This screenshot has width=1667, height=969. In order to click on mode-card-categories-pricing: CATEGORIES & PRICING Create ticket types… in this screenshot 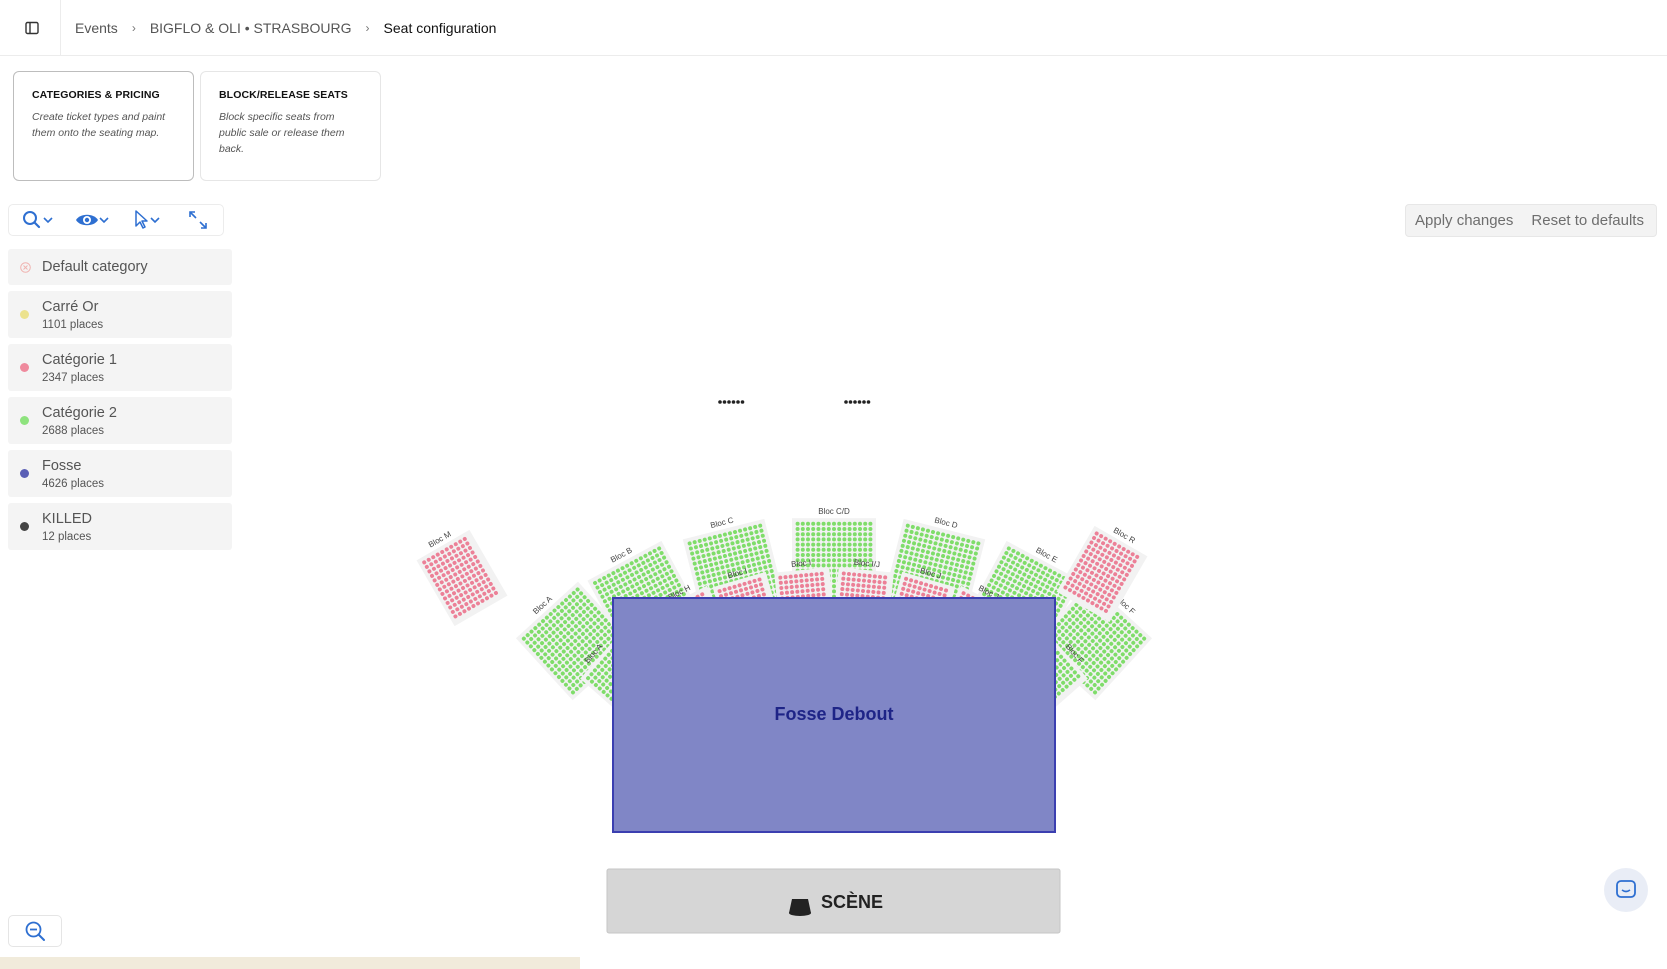, I will do `click(103, 126)`.